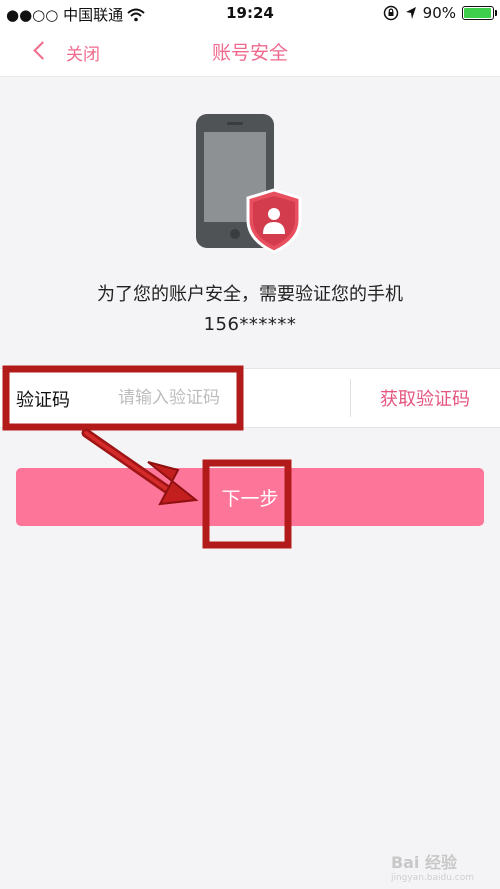  I want to click on phone-shield-illustration, so click(249, 184).